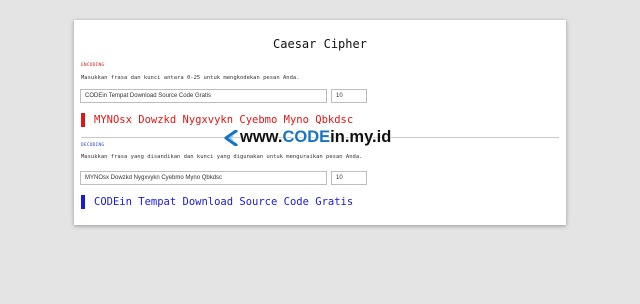  Describe the element at coordinates (93, 145) in the screenshot. I see `decoding-section-label: DECODING` at that location.